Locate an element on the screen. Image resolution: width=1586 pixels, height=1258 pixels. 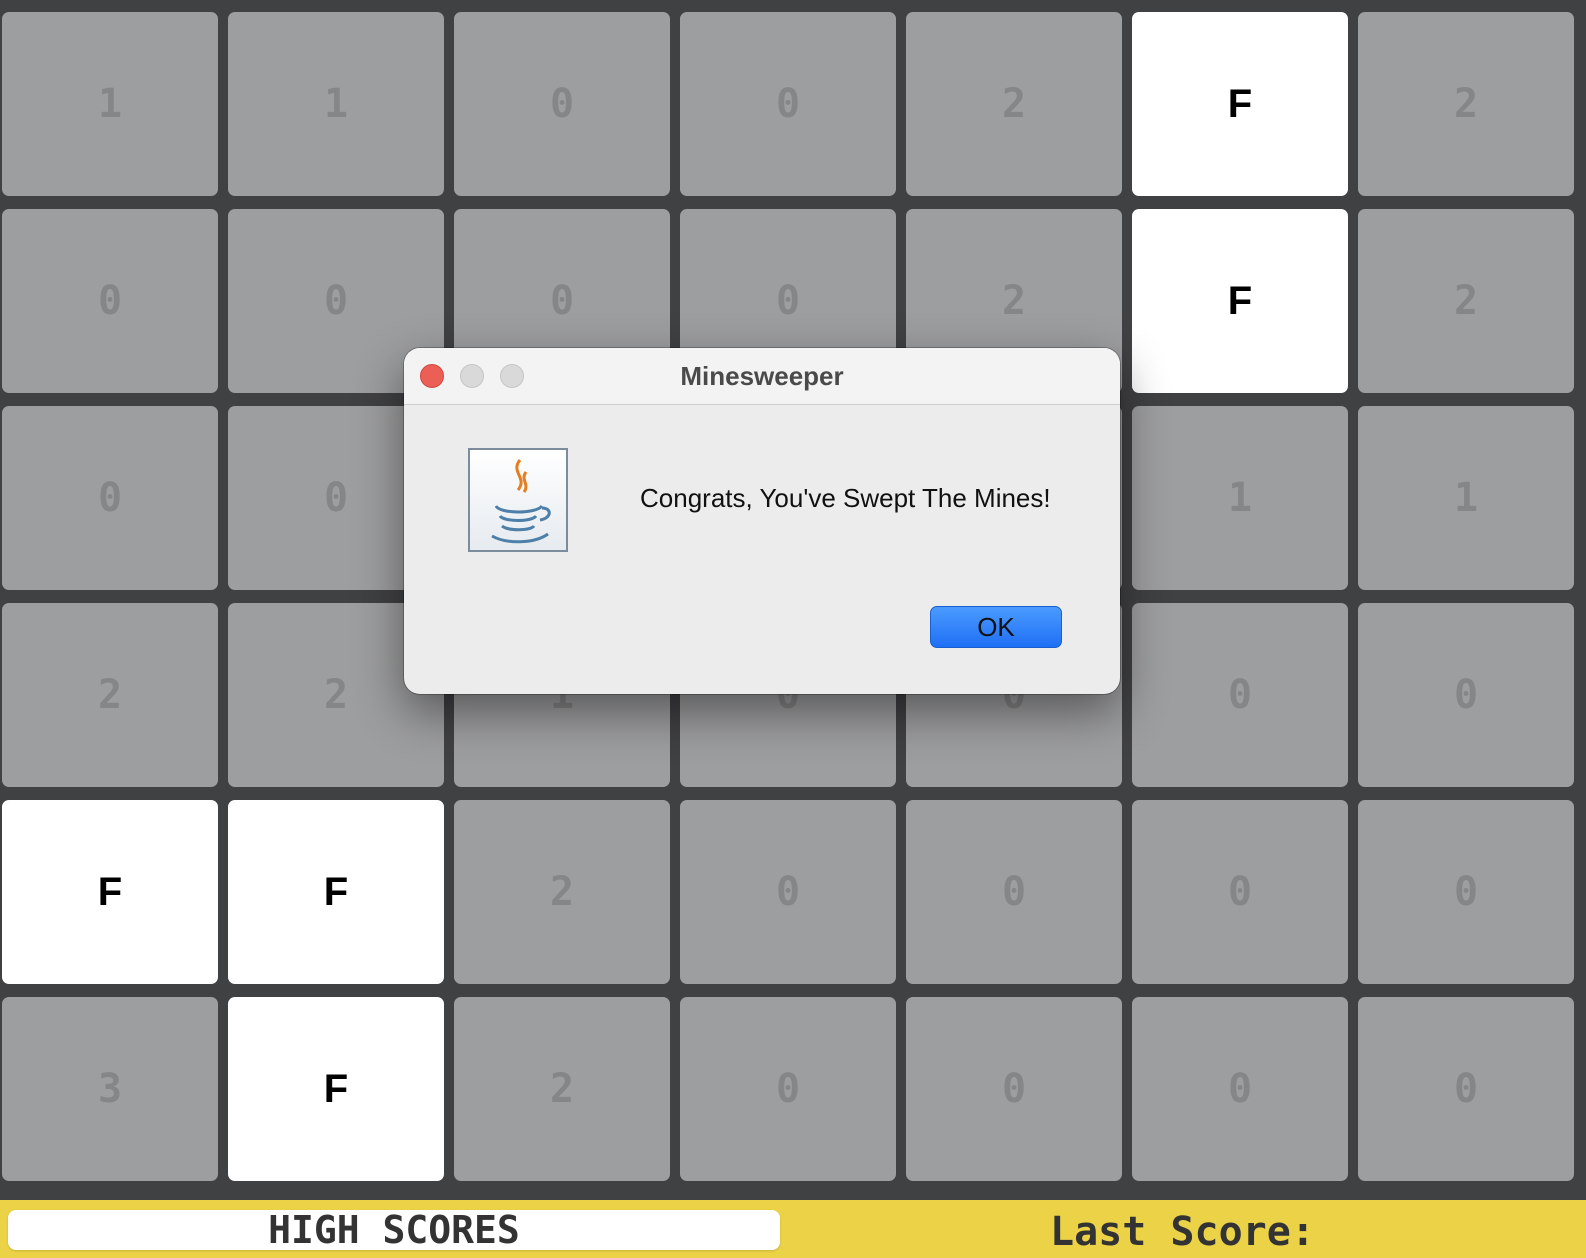
dialog-message: Congrats, You've Swept The Mines! is located at coordinates (845, 498).